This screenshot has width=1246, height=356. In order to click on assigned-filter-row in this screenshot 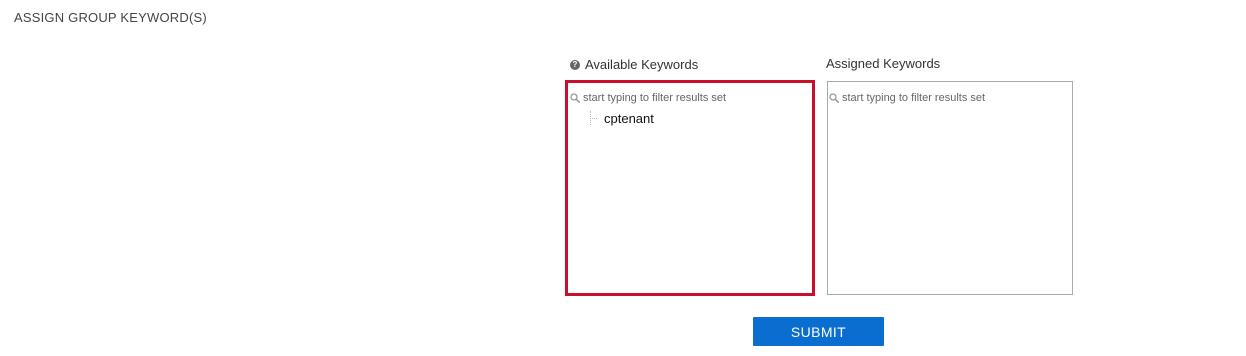, I will do `click(950, 98)`.